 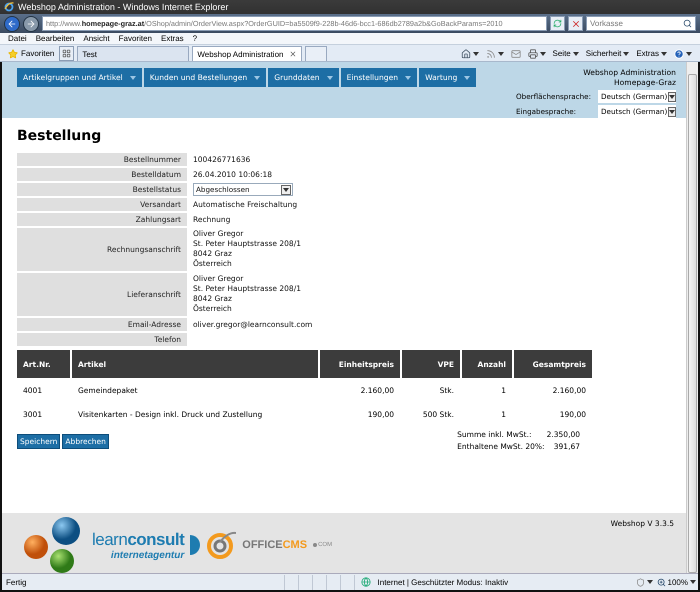 I want to click on home-icon, so click(x=465, y=53).